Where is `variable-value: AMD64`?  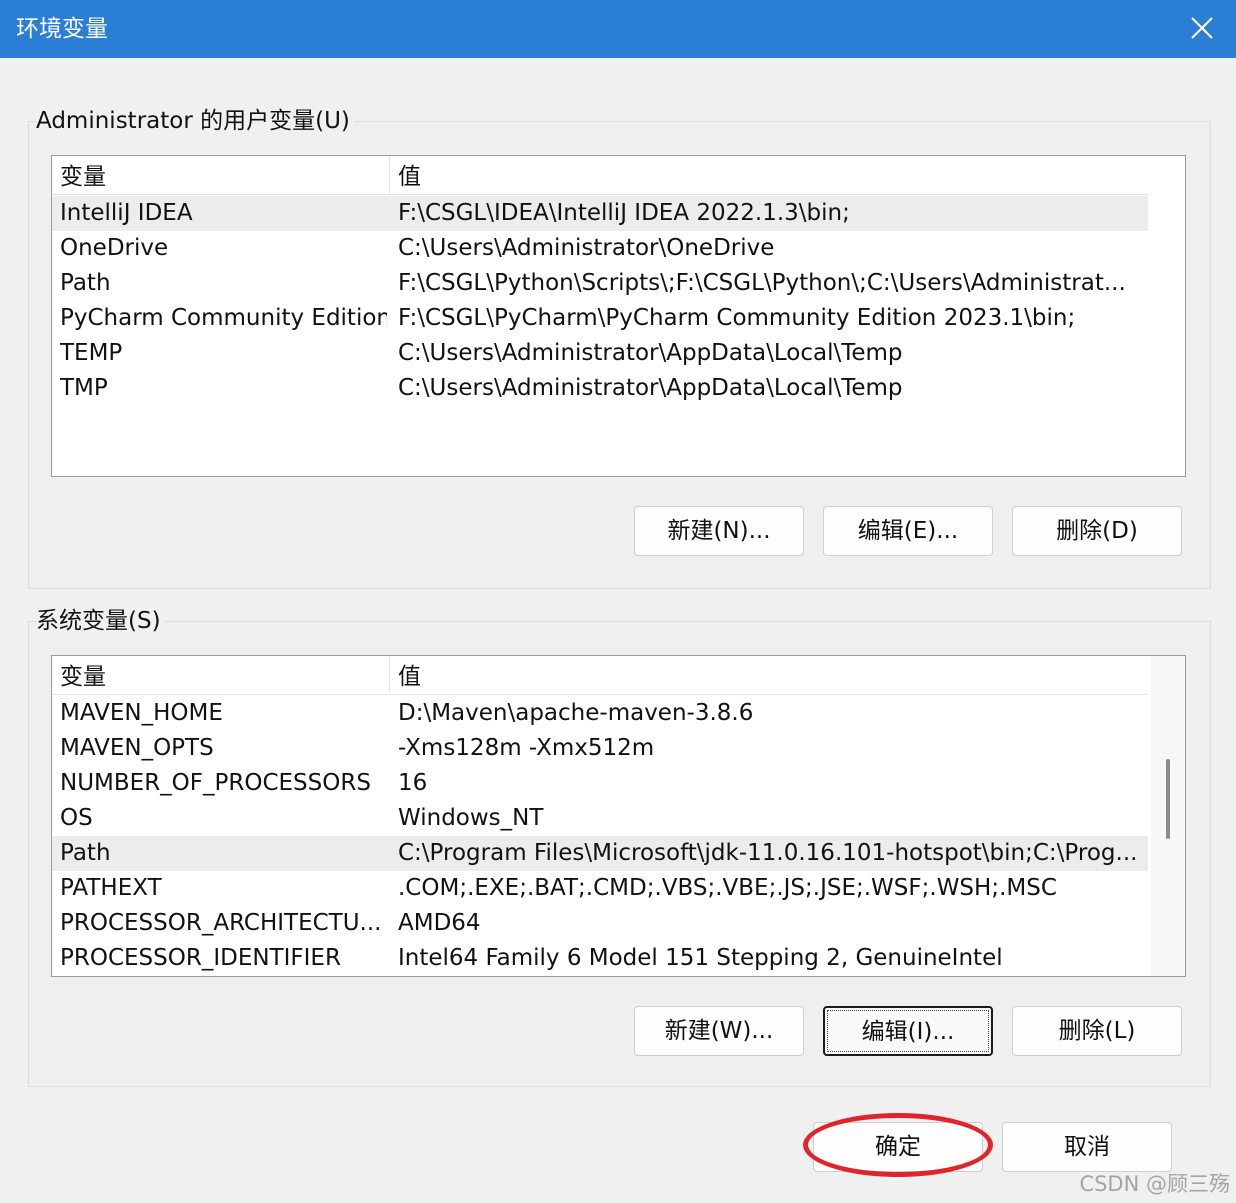 variable-value: AMD64 is located at coordinates (439, 923).